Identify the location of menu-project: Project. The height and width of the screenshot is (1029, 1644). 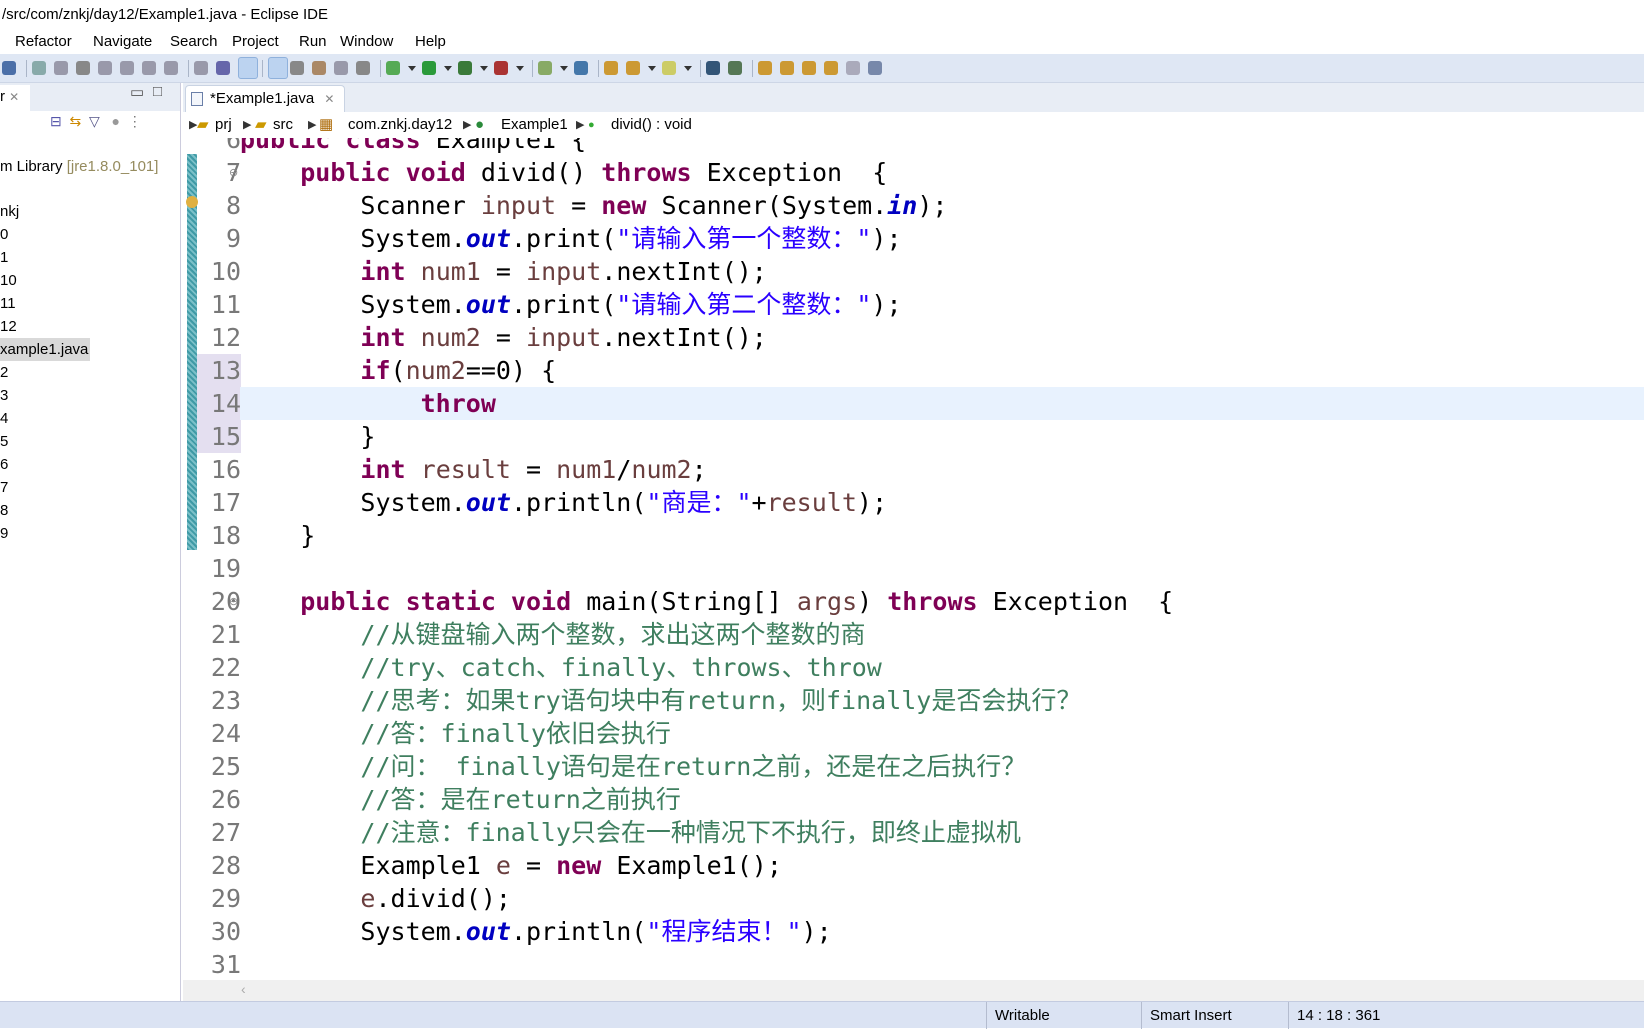
(255, 41).